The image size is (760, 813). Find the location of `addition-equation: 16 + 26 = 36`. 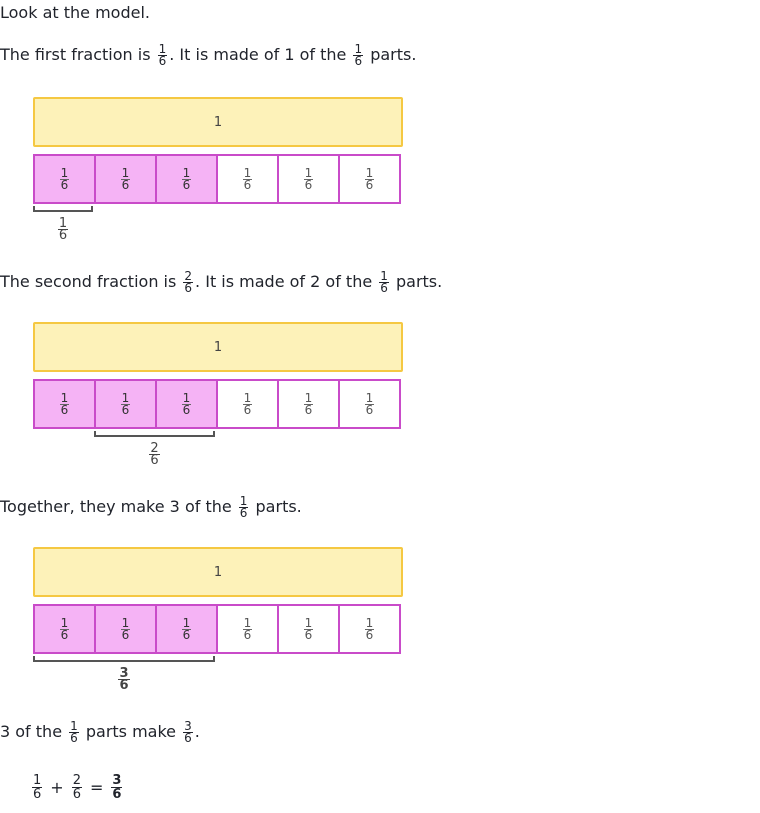

addition-equation: 16 + 26 = 36 is located at coordinates (77, 787).